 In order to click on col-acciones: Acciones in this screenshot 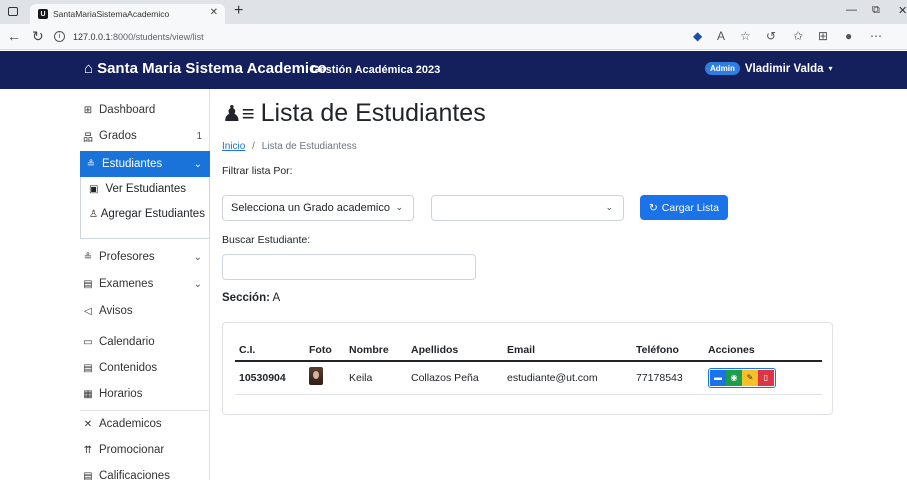, I will do `click(763, 350)`.